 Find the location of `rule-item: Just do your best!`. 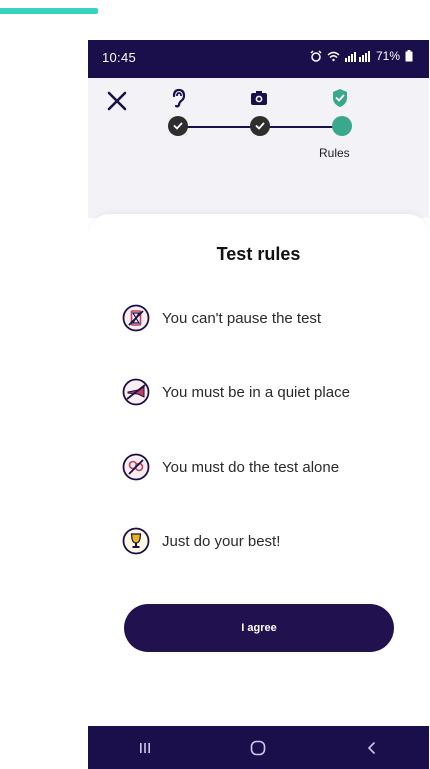

rule-item: Just do your best! is located at coordinates (201, 541).